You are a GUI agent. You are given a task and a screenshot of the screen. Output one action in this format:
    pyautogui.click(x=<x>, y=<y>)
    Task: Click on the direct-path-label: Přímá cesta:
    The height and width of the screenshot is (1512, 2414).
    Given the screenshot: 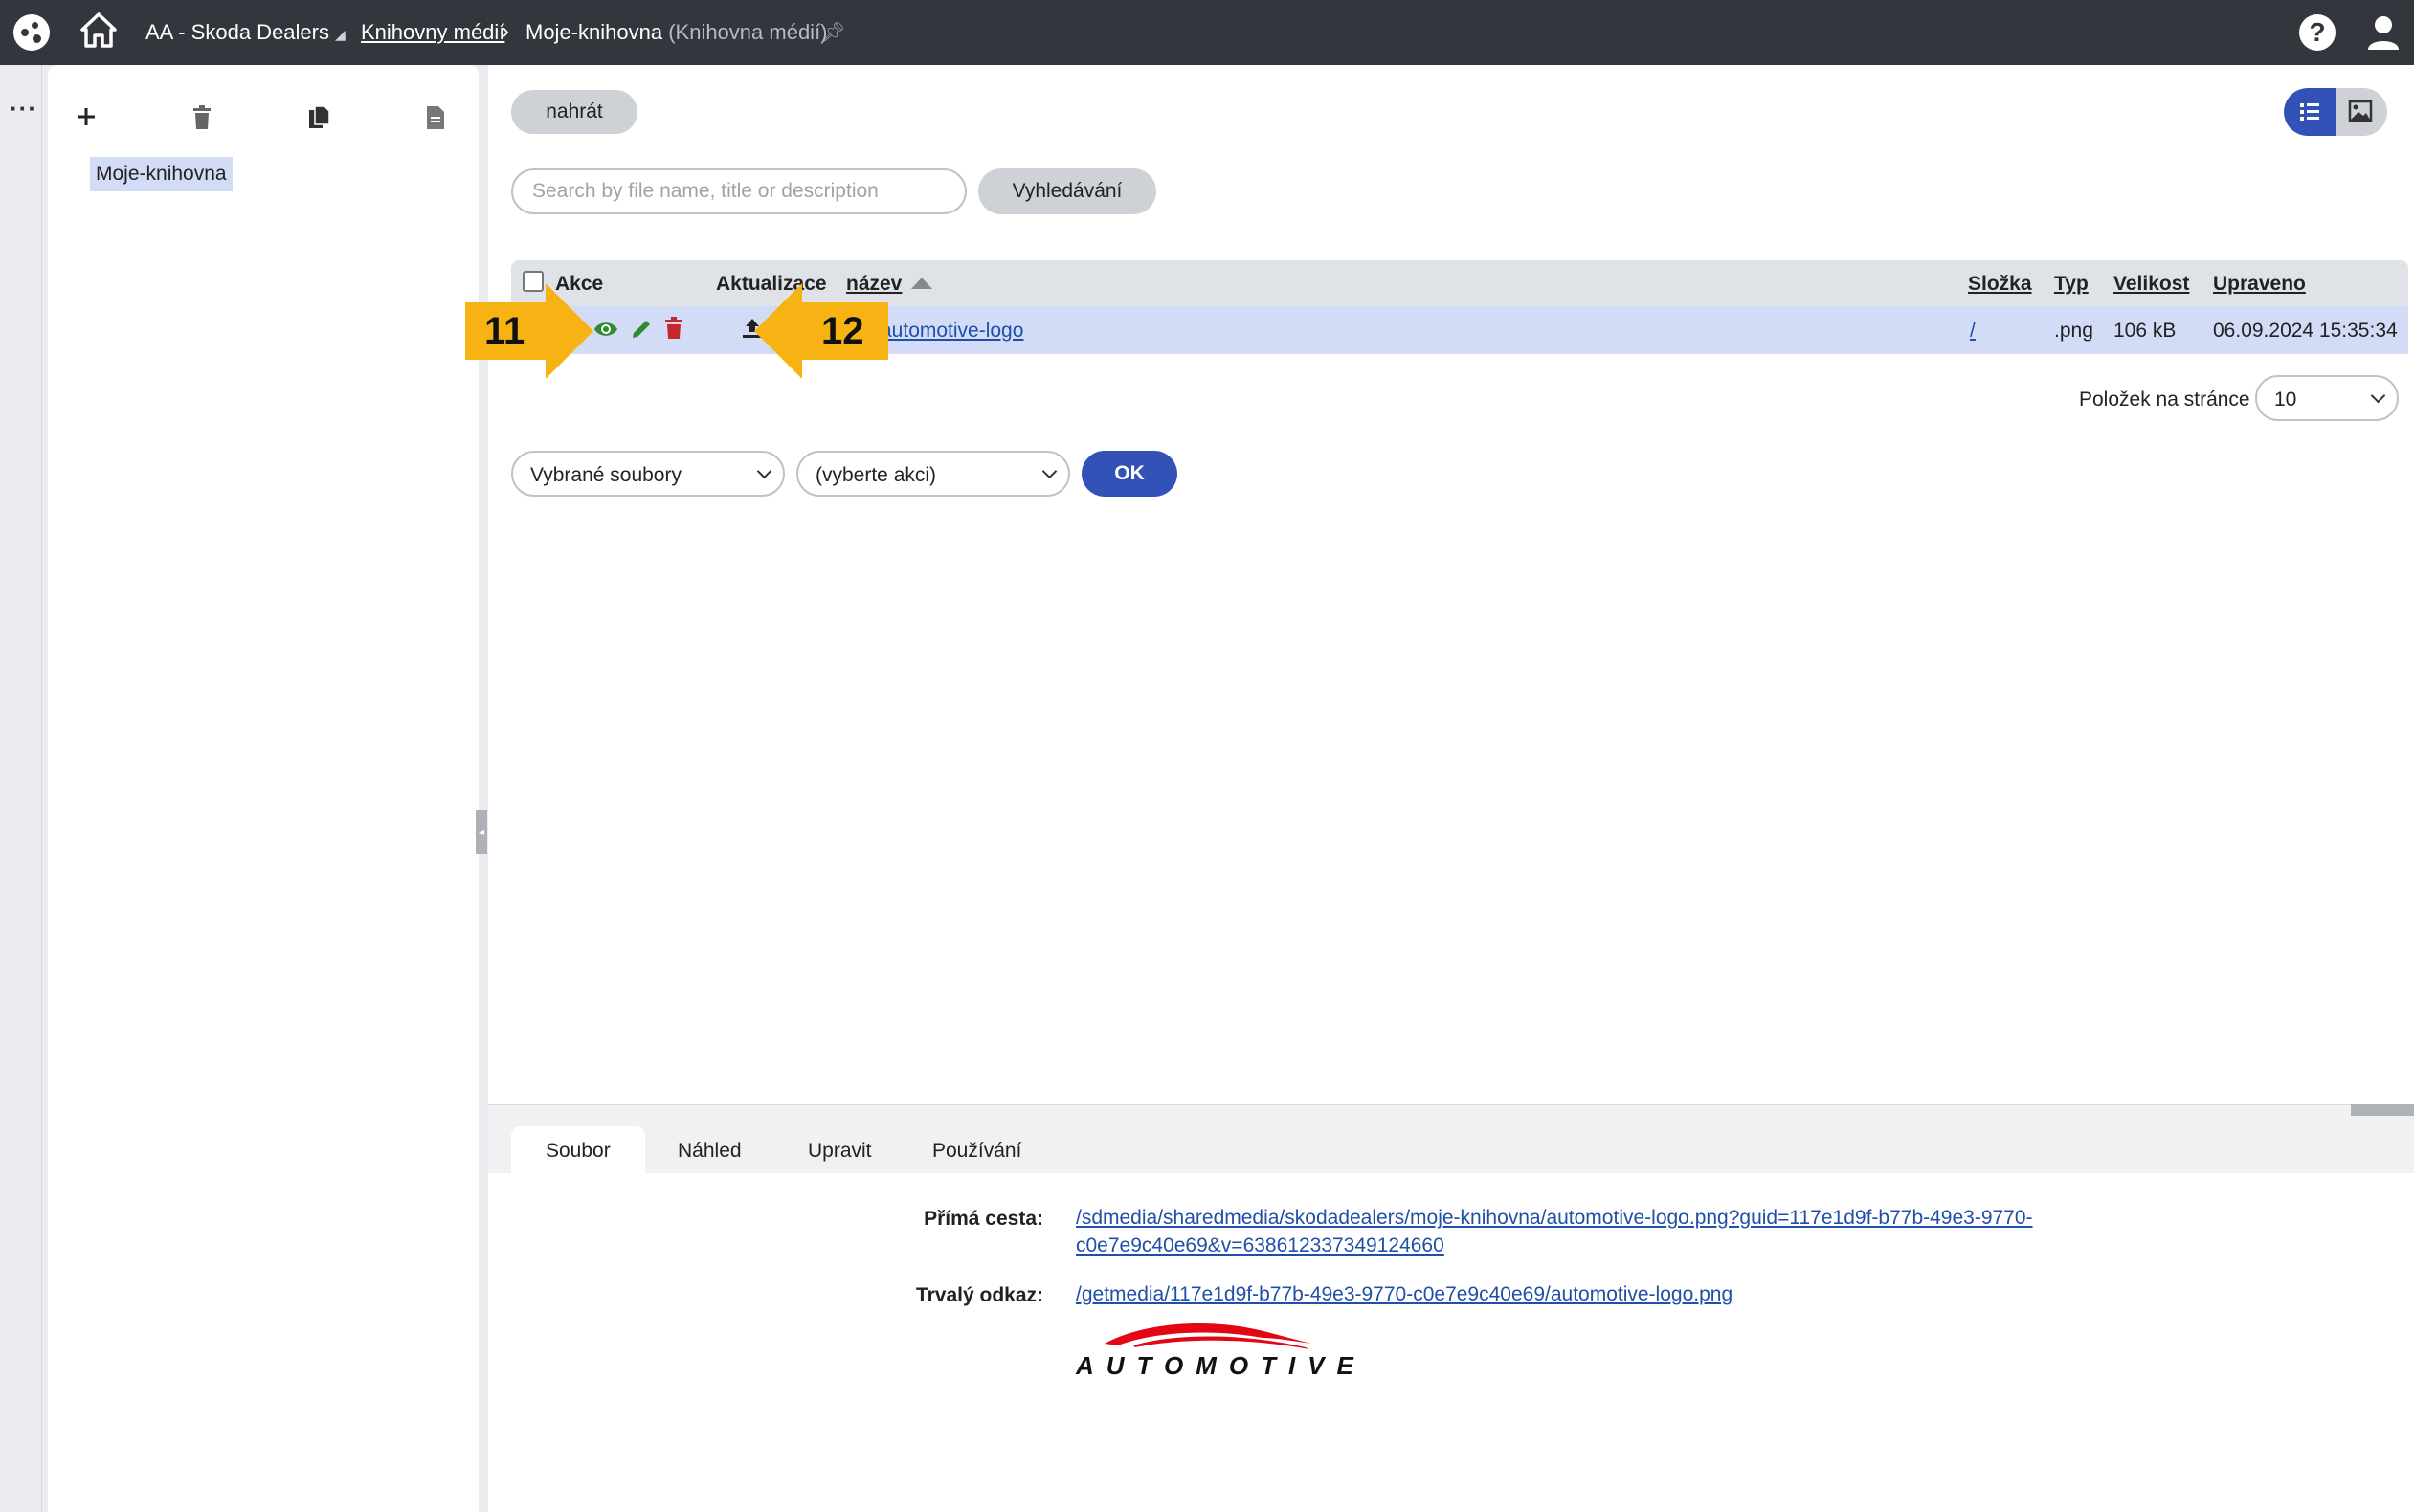 What is the action you would take?
    pyautogui.click(x=983, y=1219)
    